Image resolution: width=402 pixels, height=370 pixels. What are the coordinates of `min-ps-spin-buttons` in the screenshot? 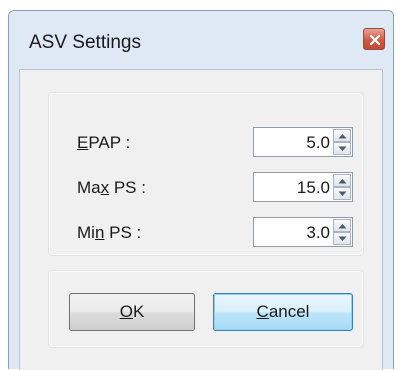 It's located at (342, 232).